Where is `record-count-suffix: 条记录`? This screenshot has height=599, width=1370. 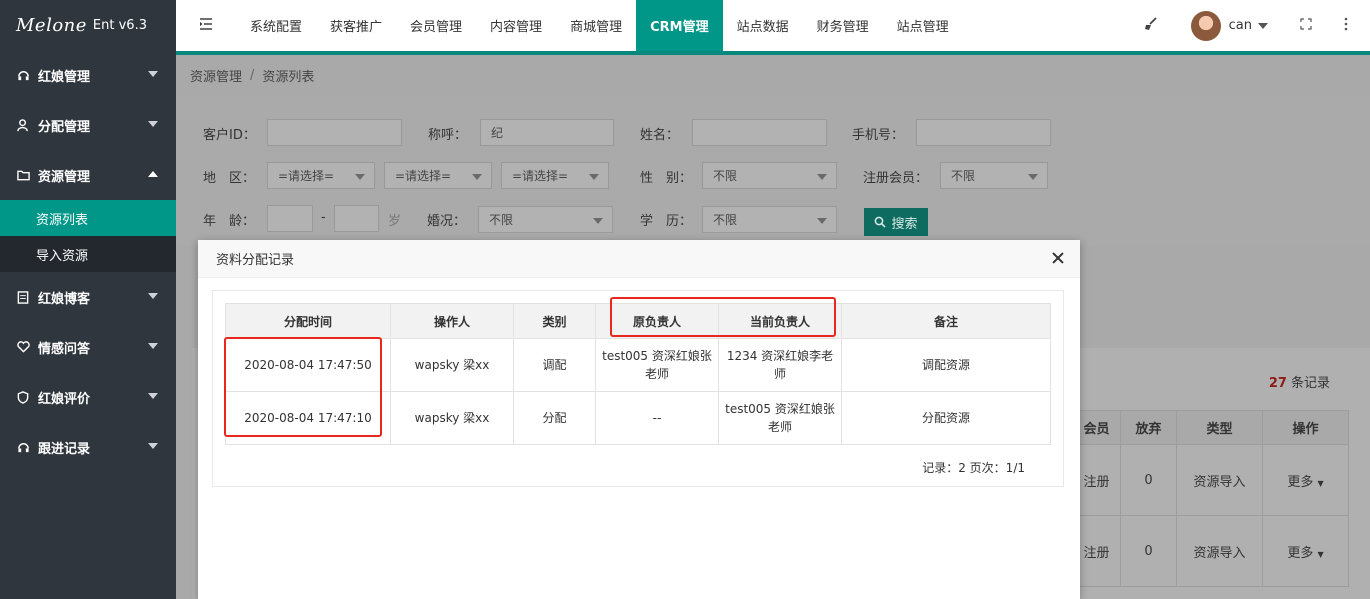 record-count-suffix: 条记录 is located at coordinates (1310, 383).